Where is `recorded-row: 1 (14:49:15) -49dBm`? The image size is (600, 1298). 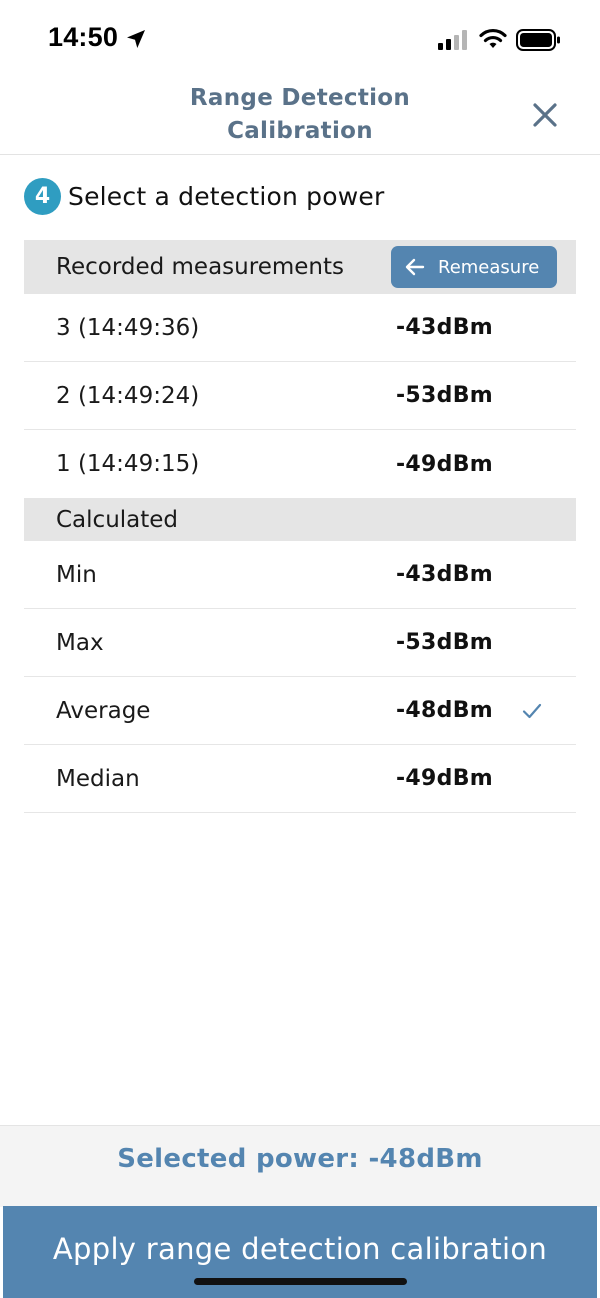 recorded-row: 1 (14:49:15) -49dBm is located at coordinates (300, 464).